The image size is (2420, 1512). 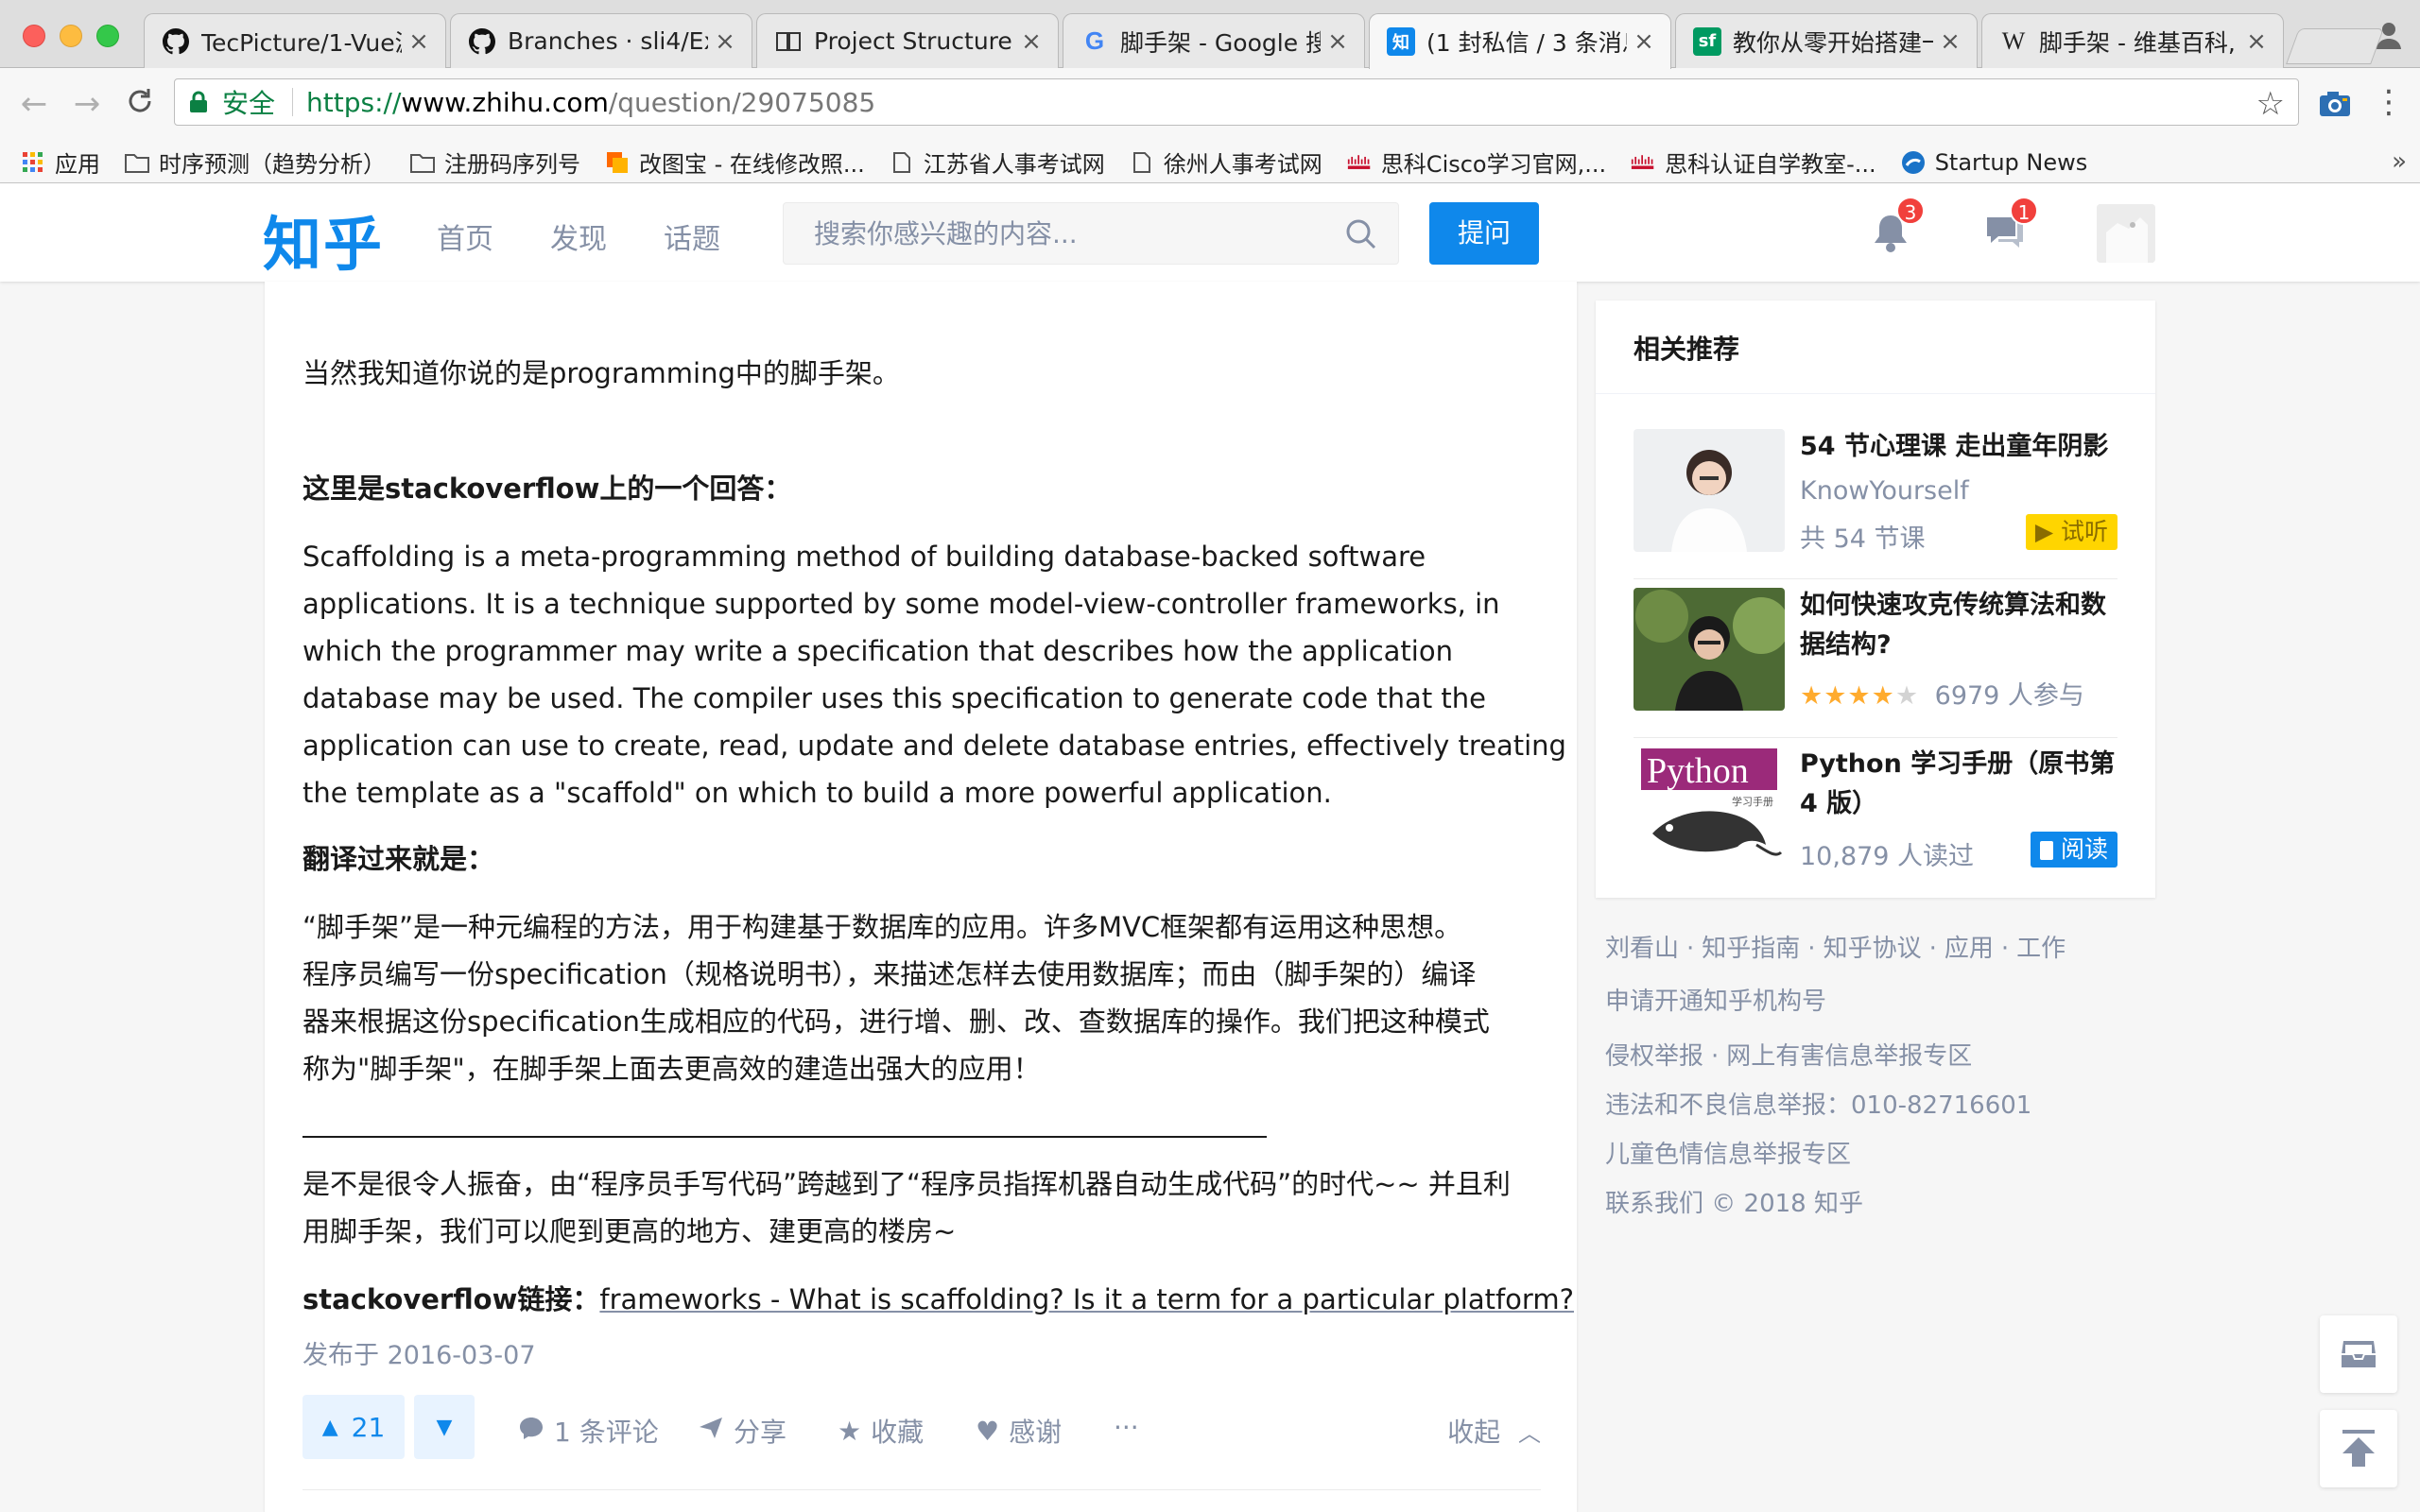 I want to click on browser-tab-2: Branches · sli4/Exa ×, so click(x=601, y=40).